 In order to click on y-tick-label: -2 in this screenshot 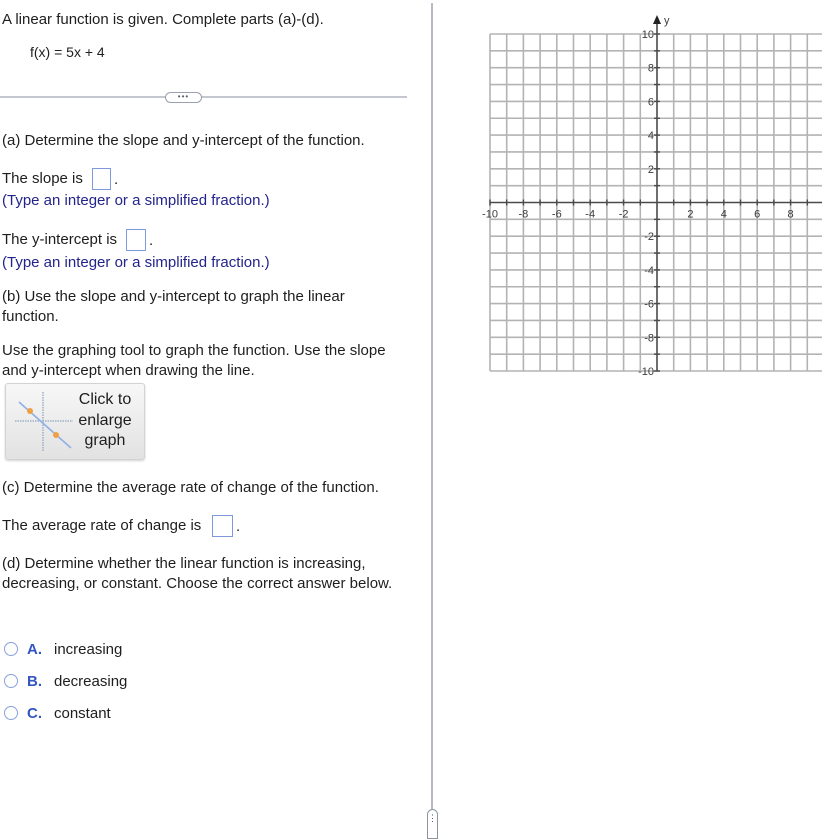, I will do `click(649, 237)`.